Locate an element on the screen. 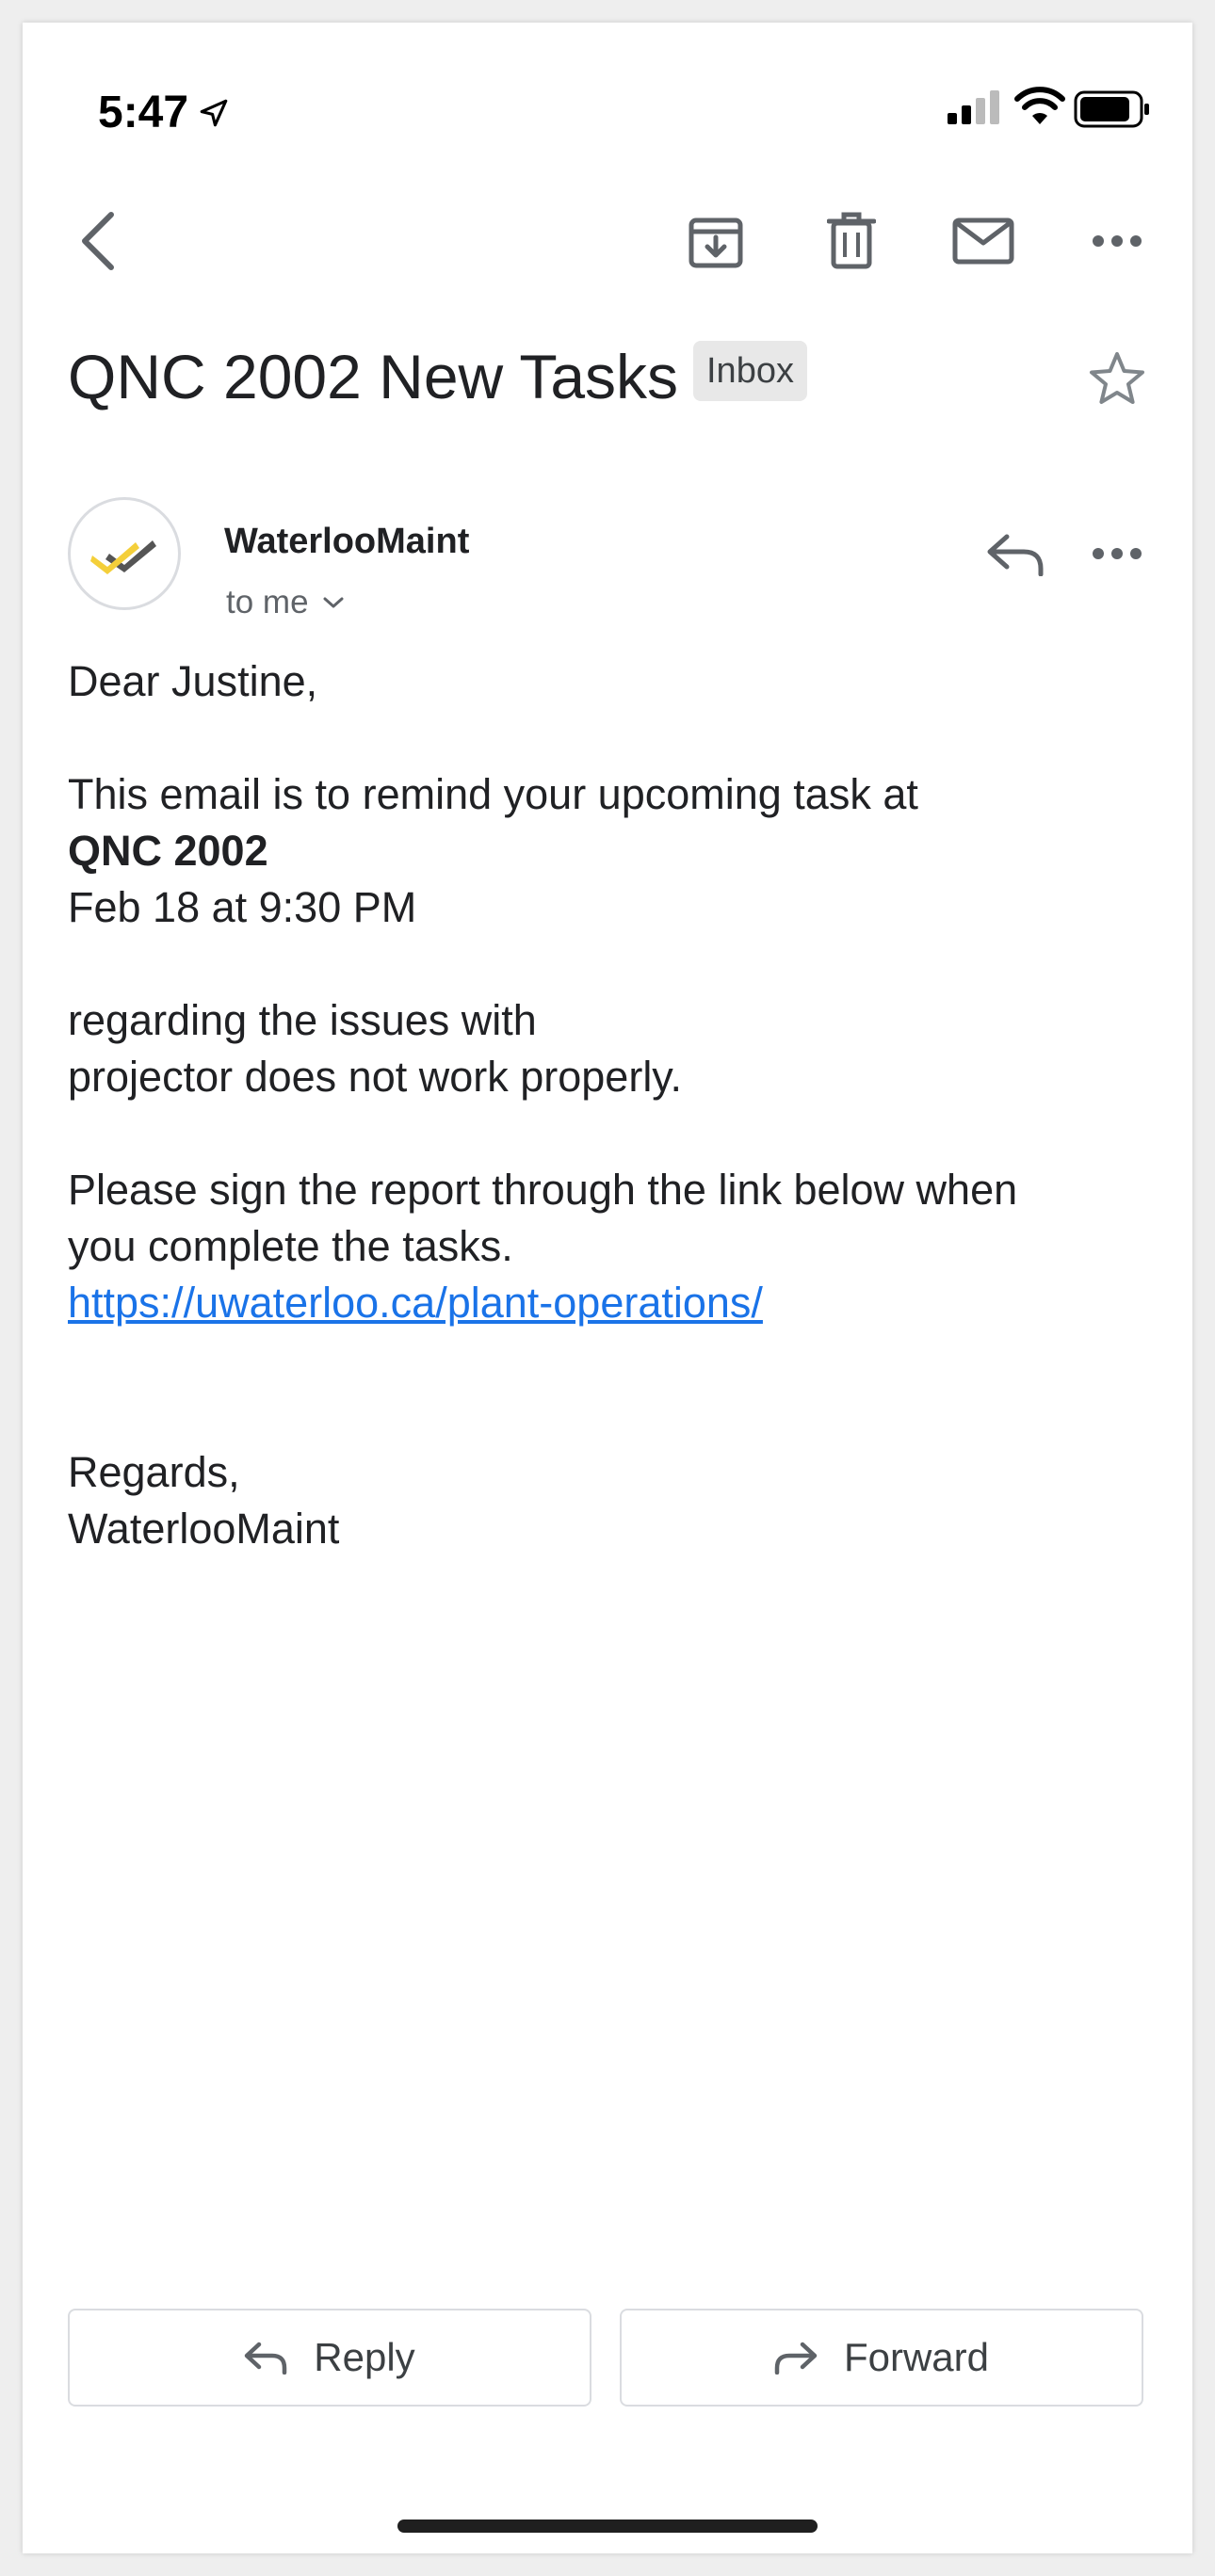  trash-icon is located at coordinates (851, 240).